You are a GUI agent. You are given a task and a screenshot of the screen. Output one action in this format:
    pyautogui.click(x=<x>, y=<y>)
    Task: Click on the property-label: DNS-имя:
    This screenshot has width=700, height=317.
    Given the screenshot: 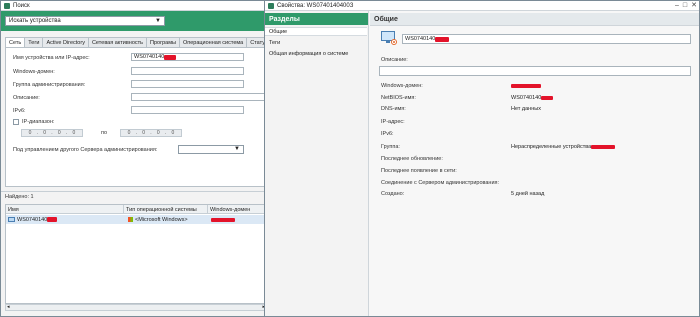 What is the action you would take?
    pyautogui.click(x=393, y=109)
    